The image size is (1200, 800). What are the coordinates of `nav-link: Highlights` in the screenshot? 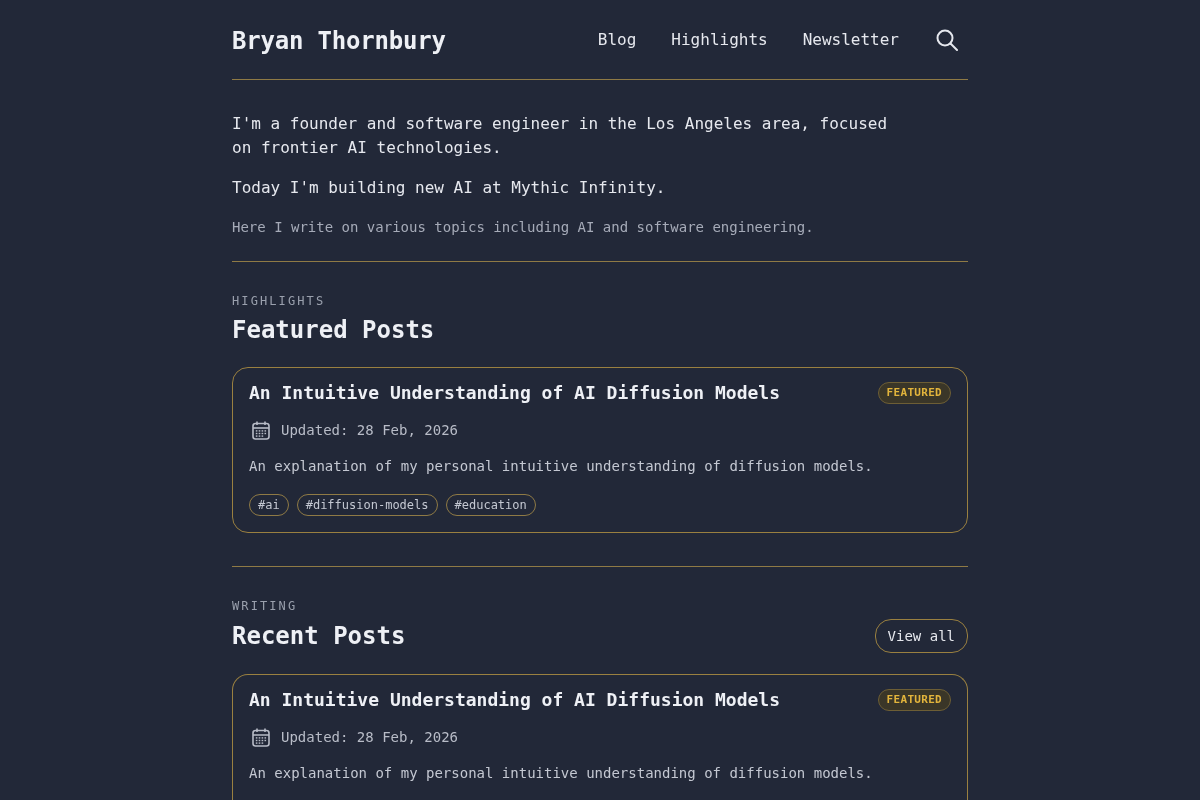 It's located at (719, 39).